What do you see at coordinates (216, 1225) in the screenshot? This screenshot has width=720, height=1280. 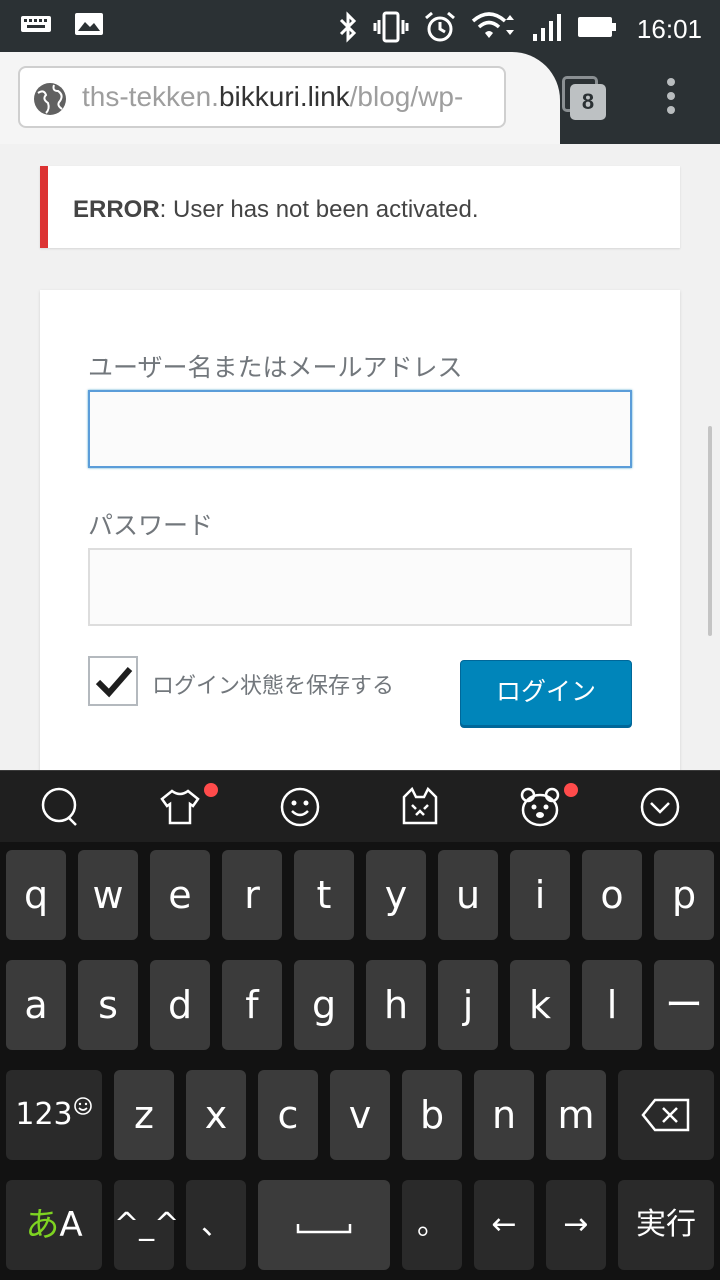 I see `key-comma: 、` at bounding box center [216, 1225].